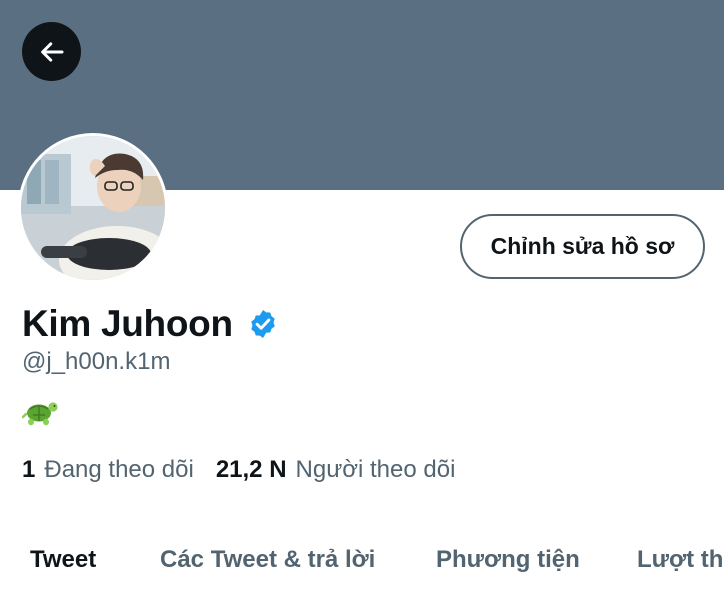  I want to click on tab-likes: Lượt thích, so click(680, 560).